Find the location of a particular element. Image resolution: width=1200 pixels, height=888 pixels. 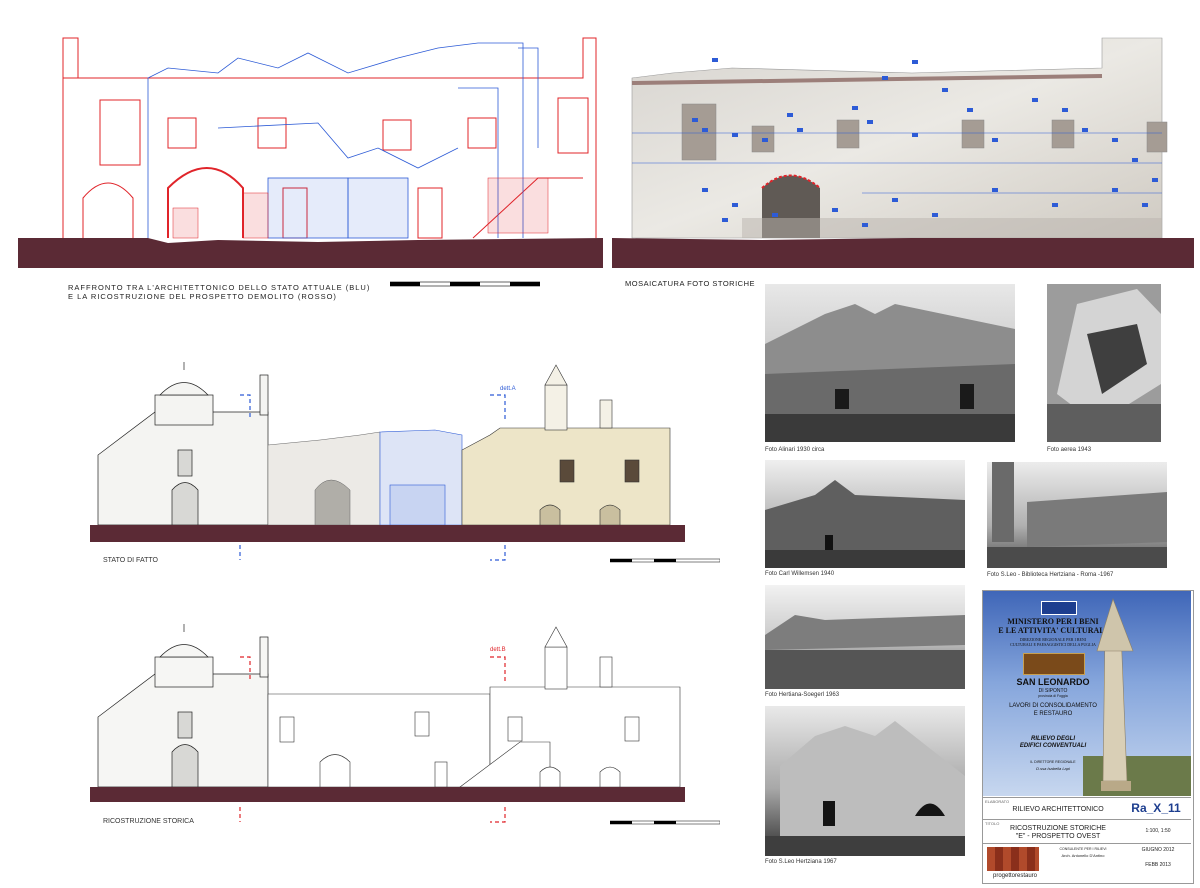

date-2: FEBB 2013 is located at coordinates (1158, 865).